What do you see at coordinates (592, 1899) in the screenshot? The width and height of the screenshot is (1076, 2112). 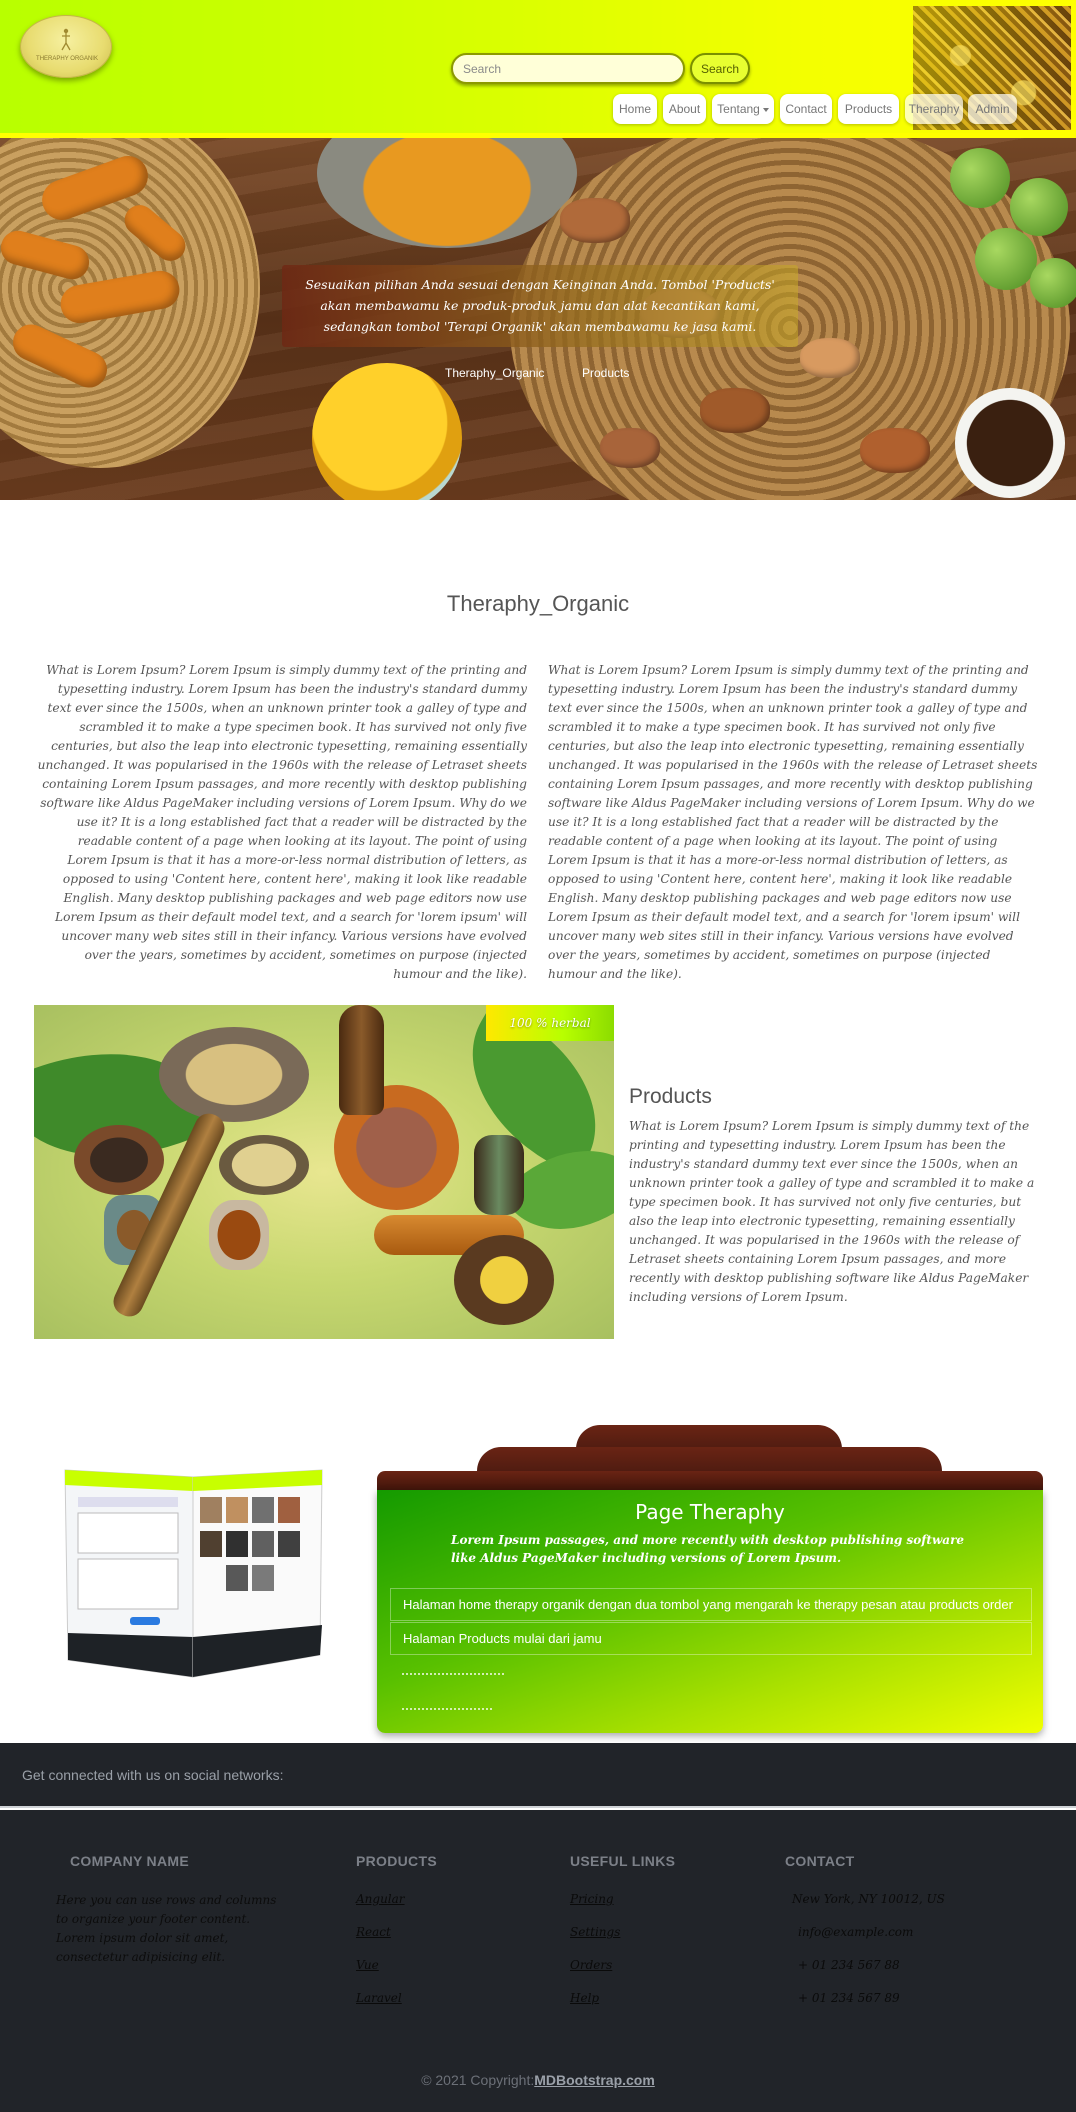 I see `footer-link-pricing: Pricing` at bounding box center [592, 1899].